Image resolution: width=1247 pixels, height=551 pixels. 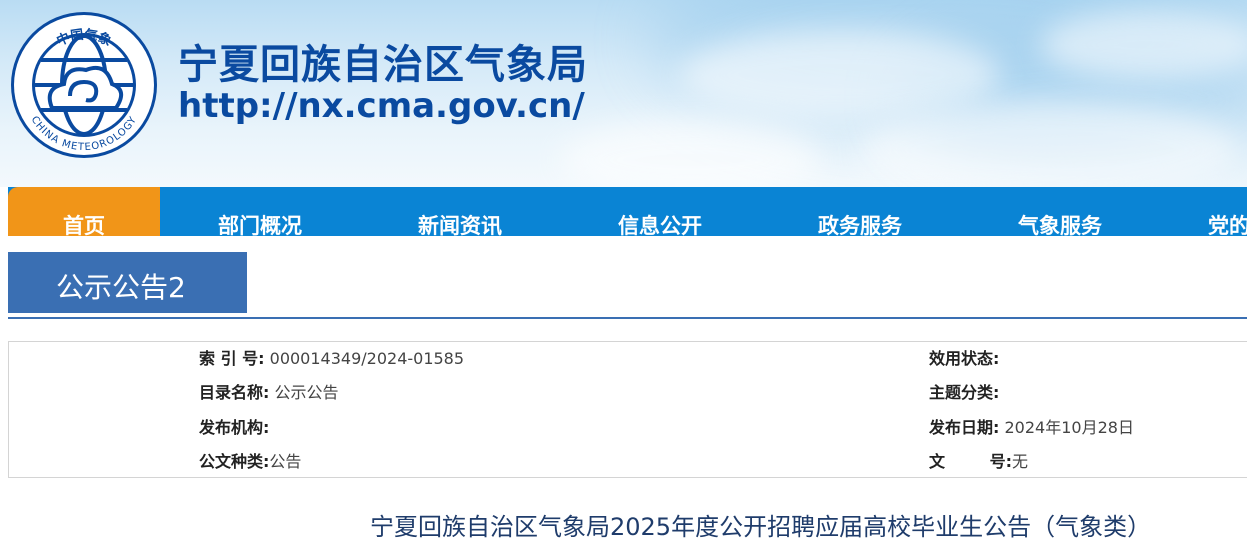 What do you see at coordinates (84, 85) in the screenshot?
I see `cma-logo-icon: 中国气象 CHINA METEOROLOGY` at bounding box center [84, 85].